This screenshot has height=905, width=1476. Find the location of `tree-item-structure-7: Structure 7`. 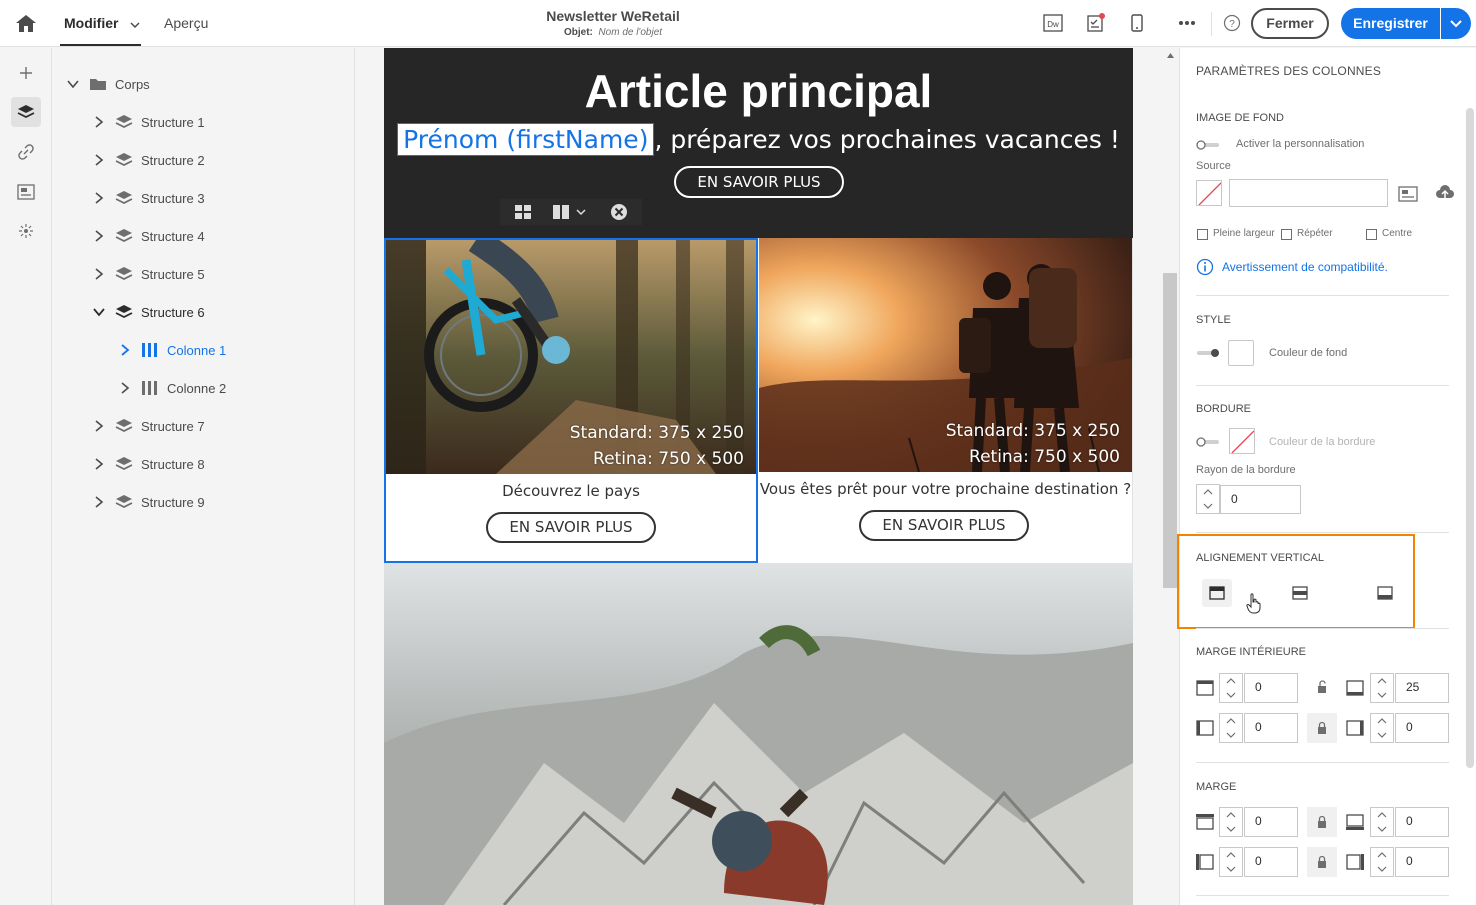

tree-item-structure-7: Structure 7 is located at coordinates (149, 426).